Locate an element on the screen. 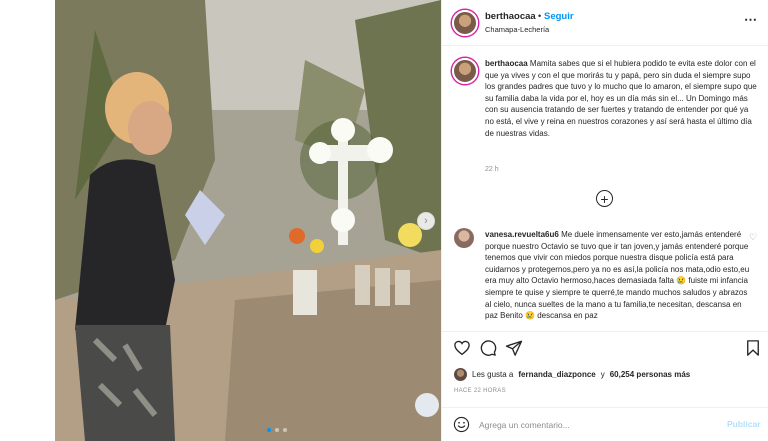  comment-heart-icon: ♡ is located at coordinates (753, 237).